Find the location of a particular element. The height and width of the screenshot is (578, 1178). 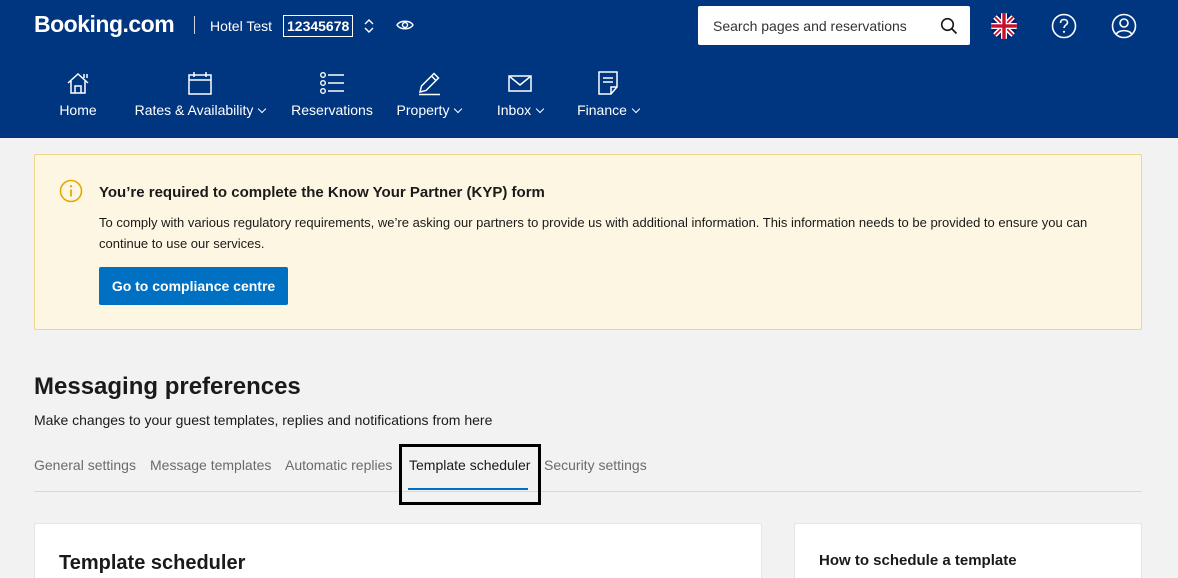

side-card-title: How to schedule a template is located at coordinates (918, 560).